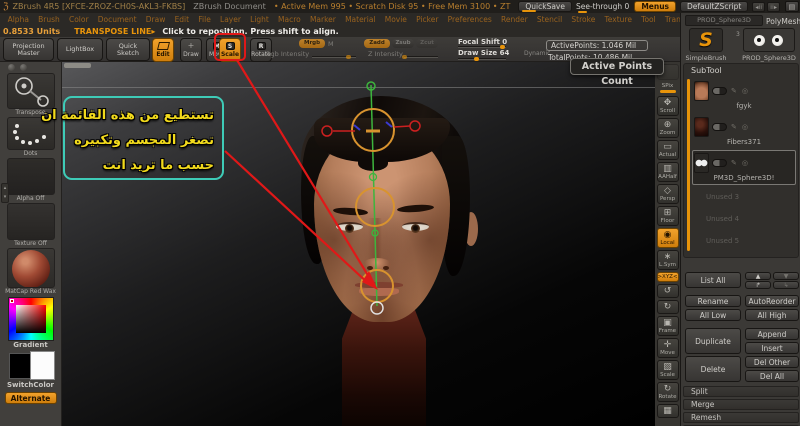 The image size is (800, 426). I want to click on subtool-row: ✎ ◎ Fibers371, so click(744, 131).